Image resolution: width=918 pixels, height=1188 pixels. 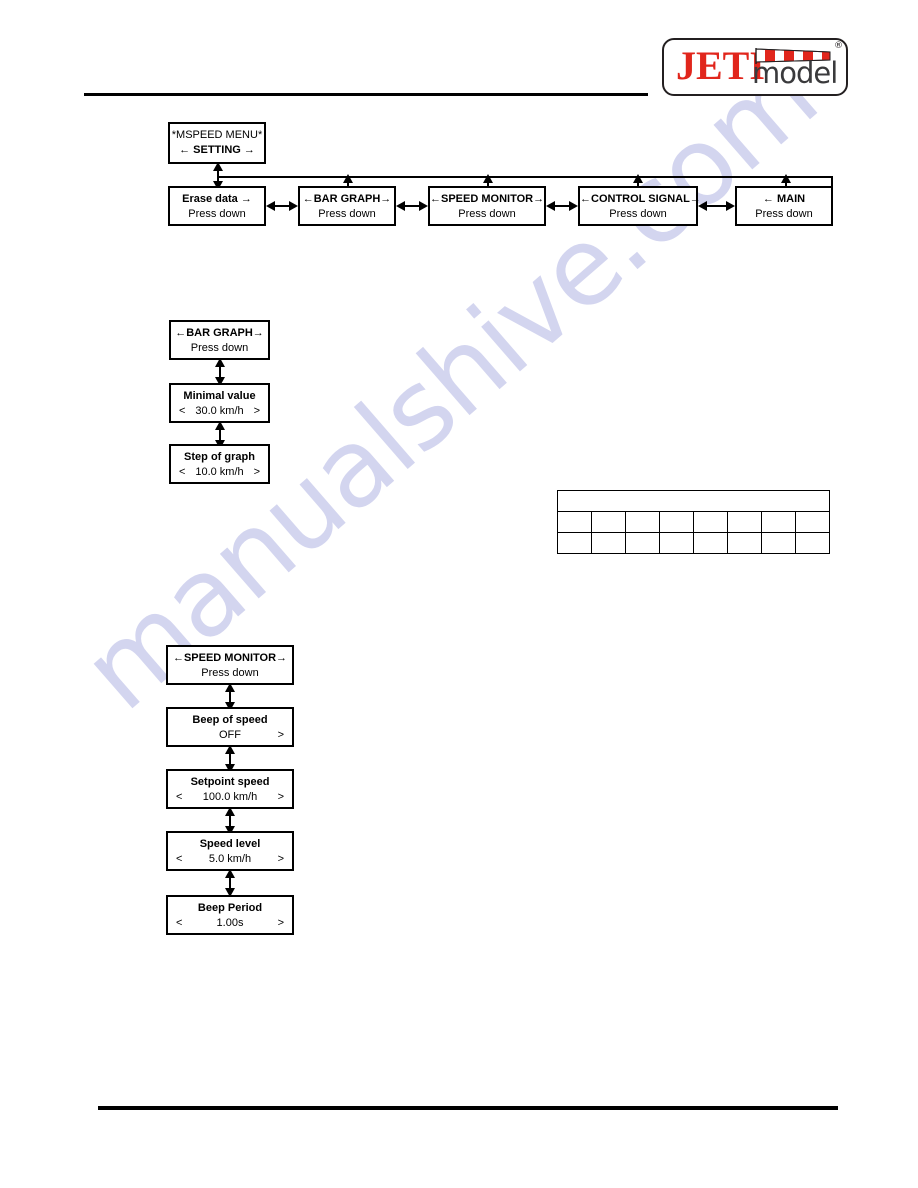 I want to click on step-value-row: < 30.0 km/h >, so click(x=219, y=411).